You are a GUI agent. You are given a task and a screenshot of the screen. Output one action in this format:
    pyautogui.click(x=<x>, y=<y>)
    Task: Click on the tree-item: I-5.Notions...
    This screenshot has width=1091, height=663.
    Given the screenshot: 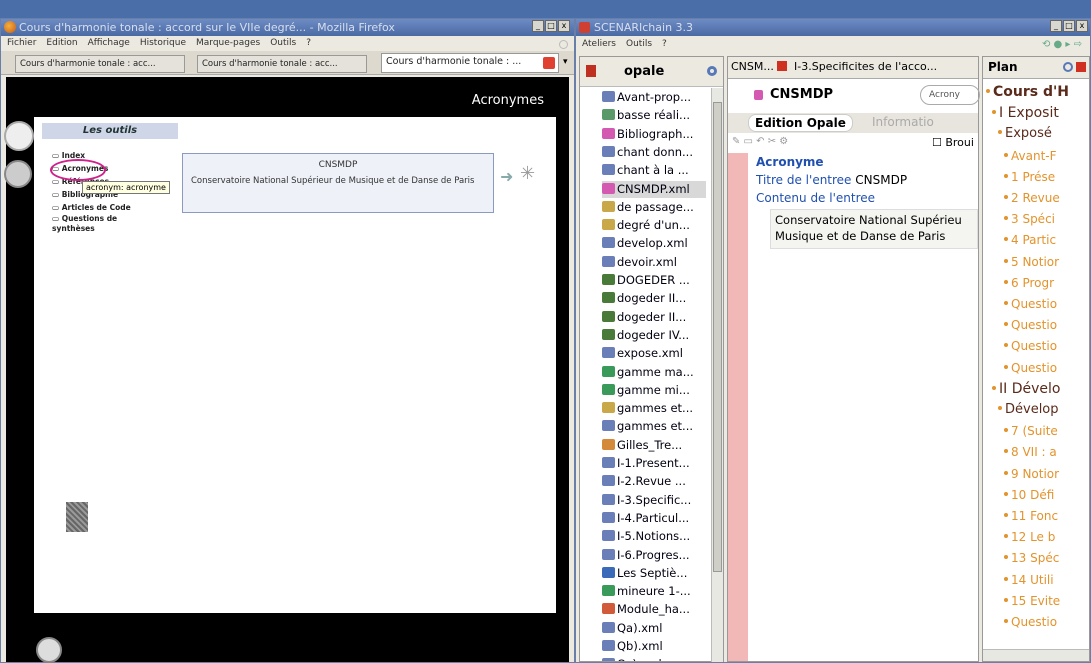 What is the action you would take?
    pyautogui.click(x=646, y=536)
    